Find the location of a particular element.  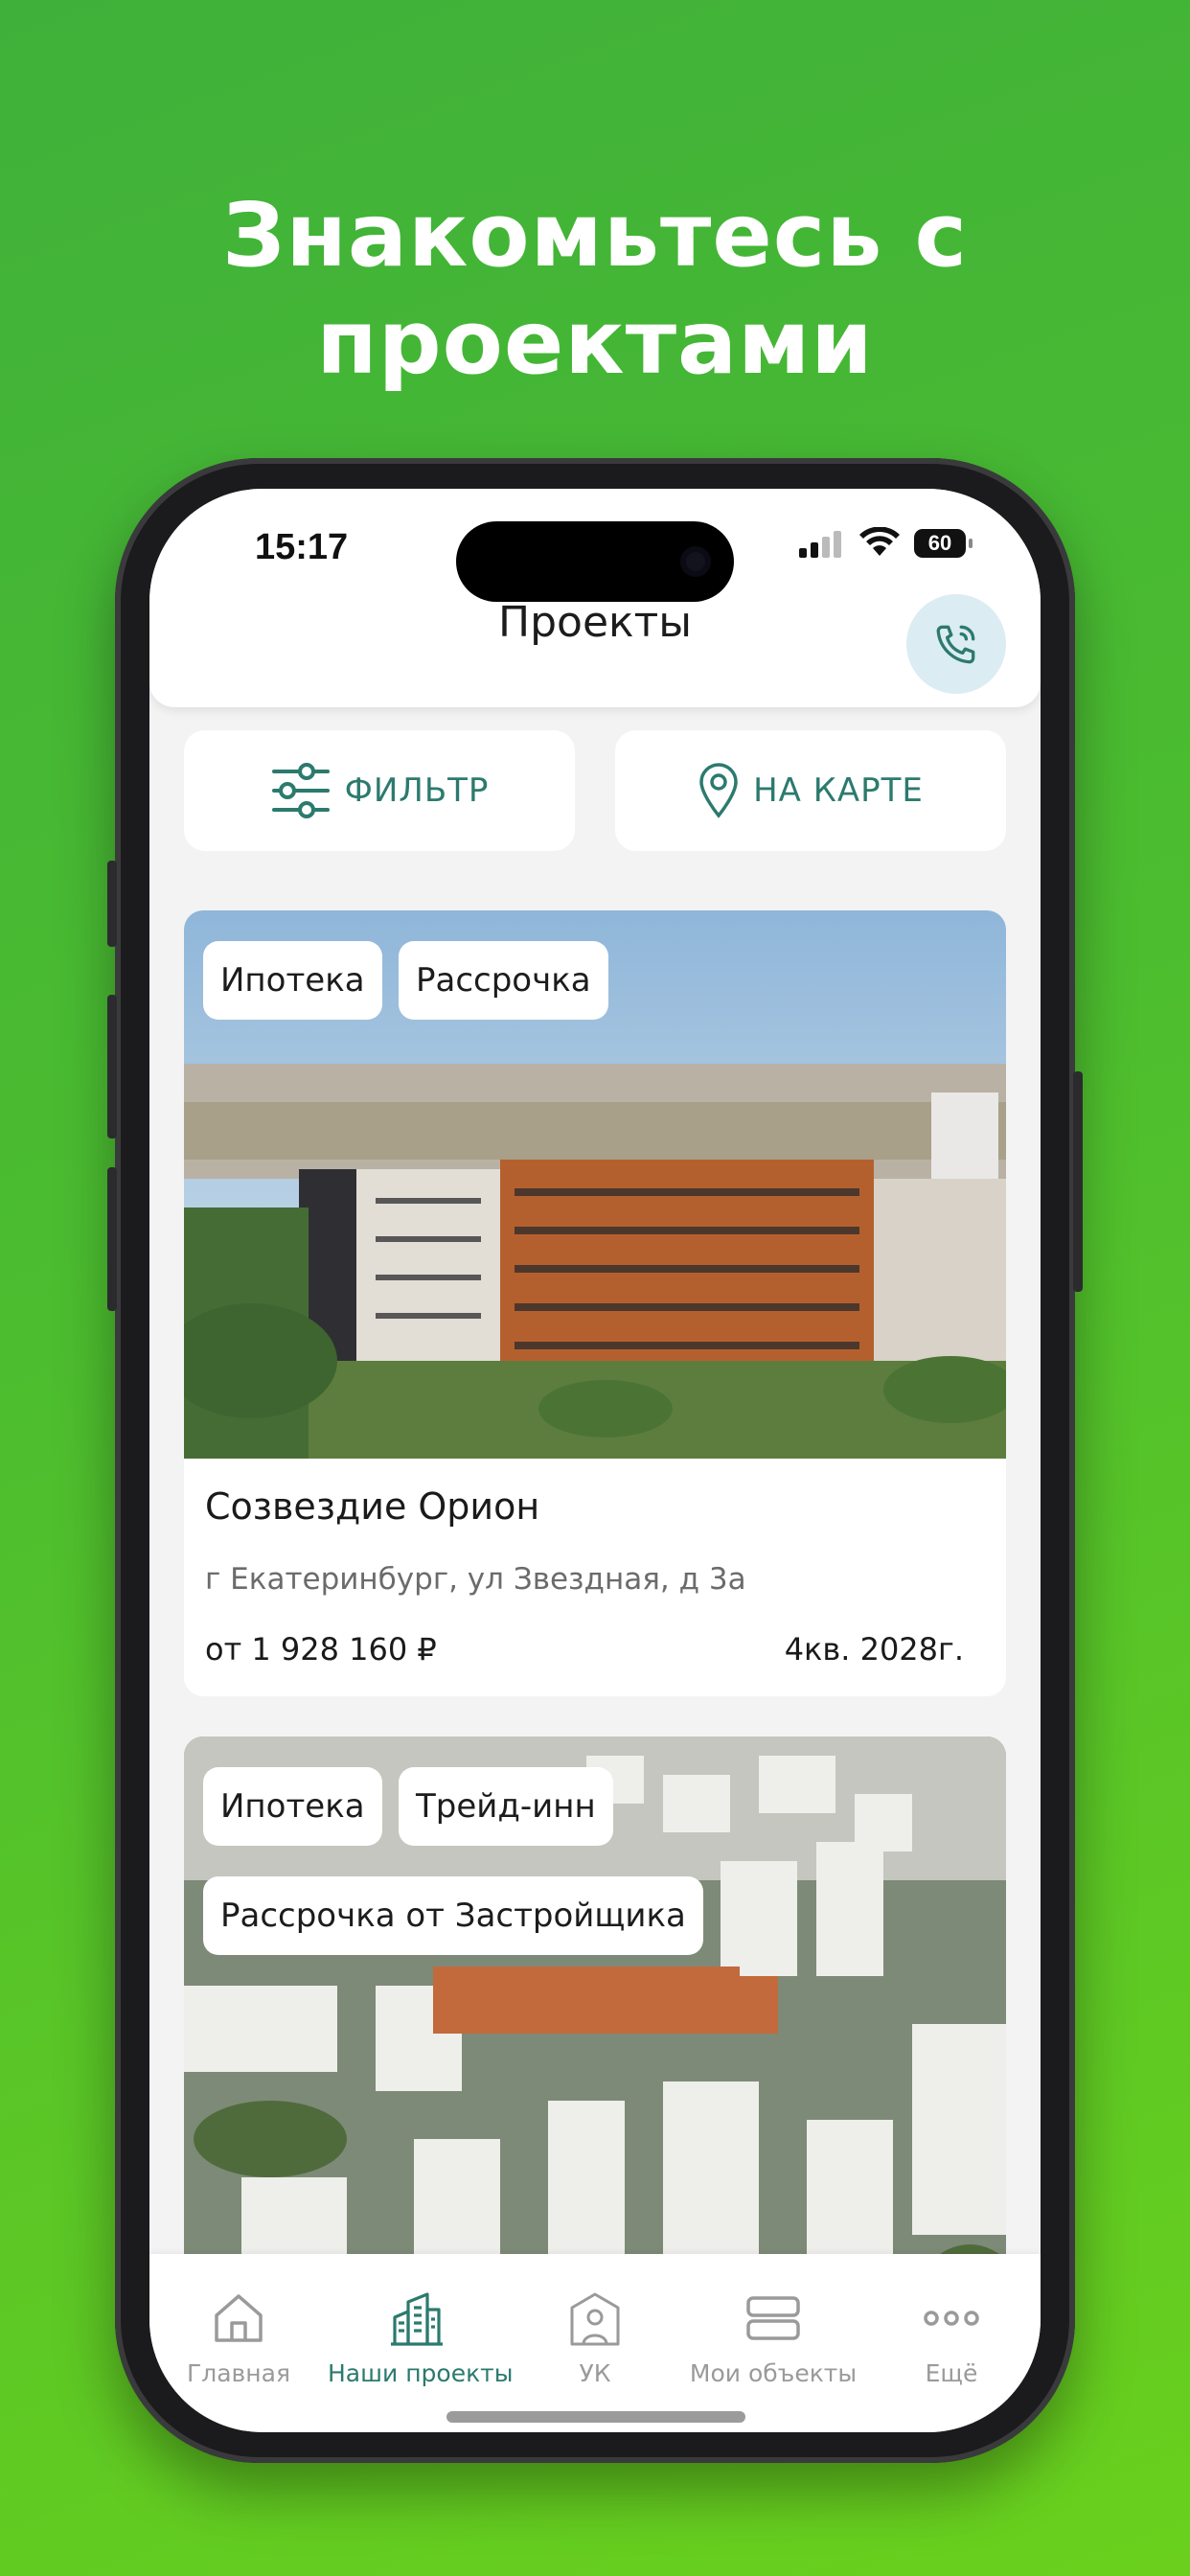

filter-sliders-icon is located at coordinates (301, 790).